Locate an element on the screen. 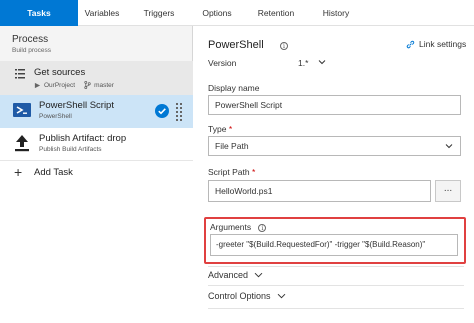 This screenshot has height=323, width=474. project-name: OurProject is located at coordinates (60, 85).